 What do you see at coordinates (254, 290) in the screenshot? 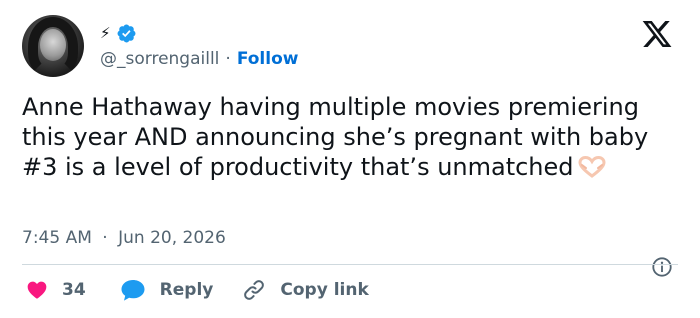
I see `link-icon` at bounding box center [254, 290].